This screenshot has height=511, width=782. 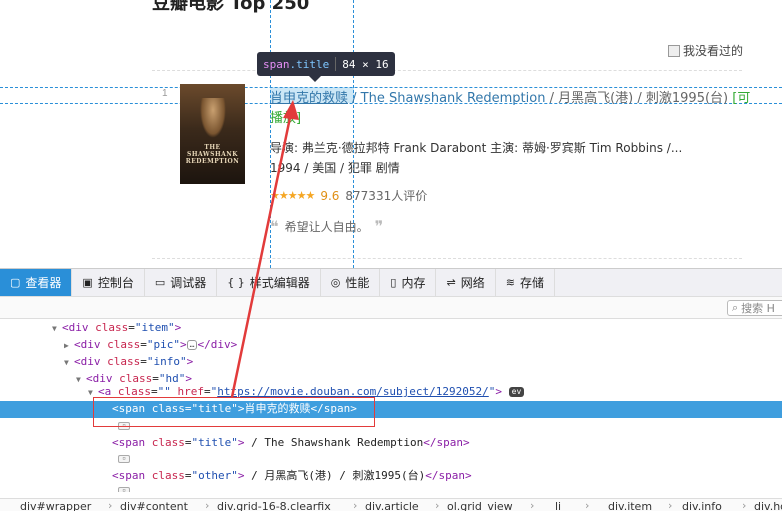 What do you see at coordinates (335, 282) in the screenshot?
I see `performance-icon: ◎` at bounding box center [335, 282].